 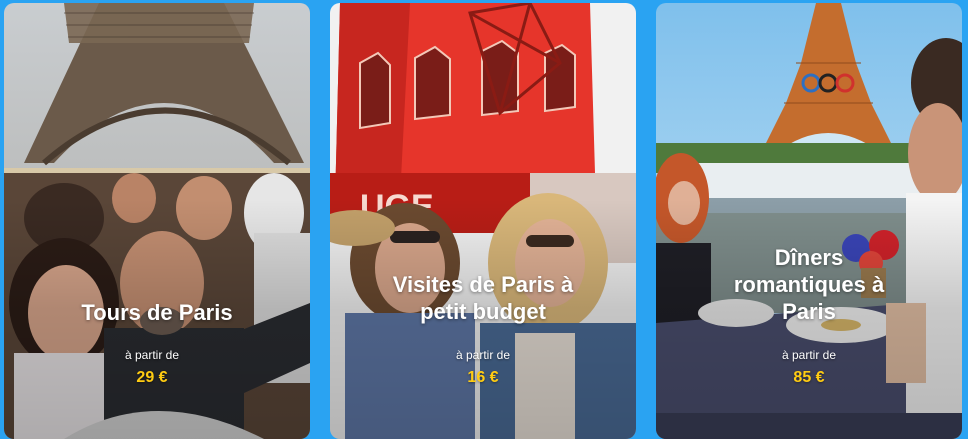 What do you see at coordinates (483, 298) in the screenshot?
I see `card-title: Visites de Paris à petit budget` at bounding box center [483, 298].